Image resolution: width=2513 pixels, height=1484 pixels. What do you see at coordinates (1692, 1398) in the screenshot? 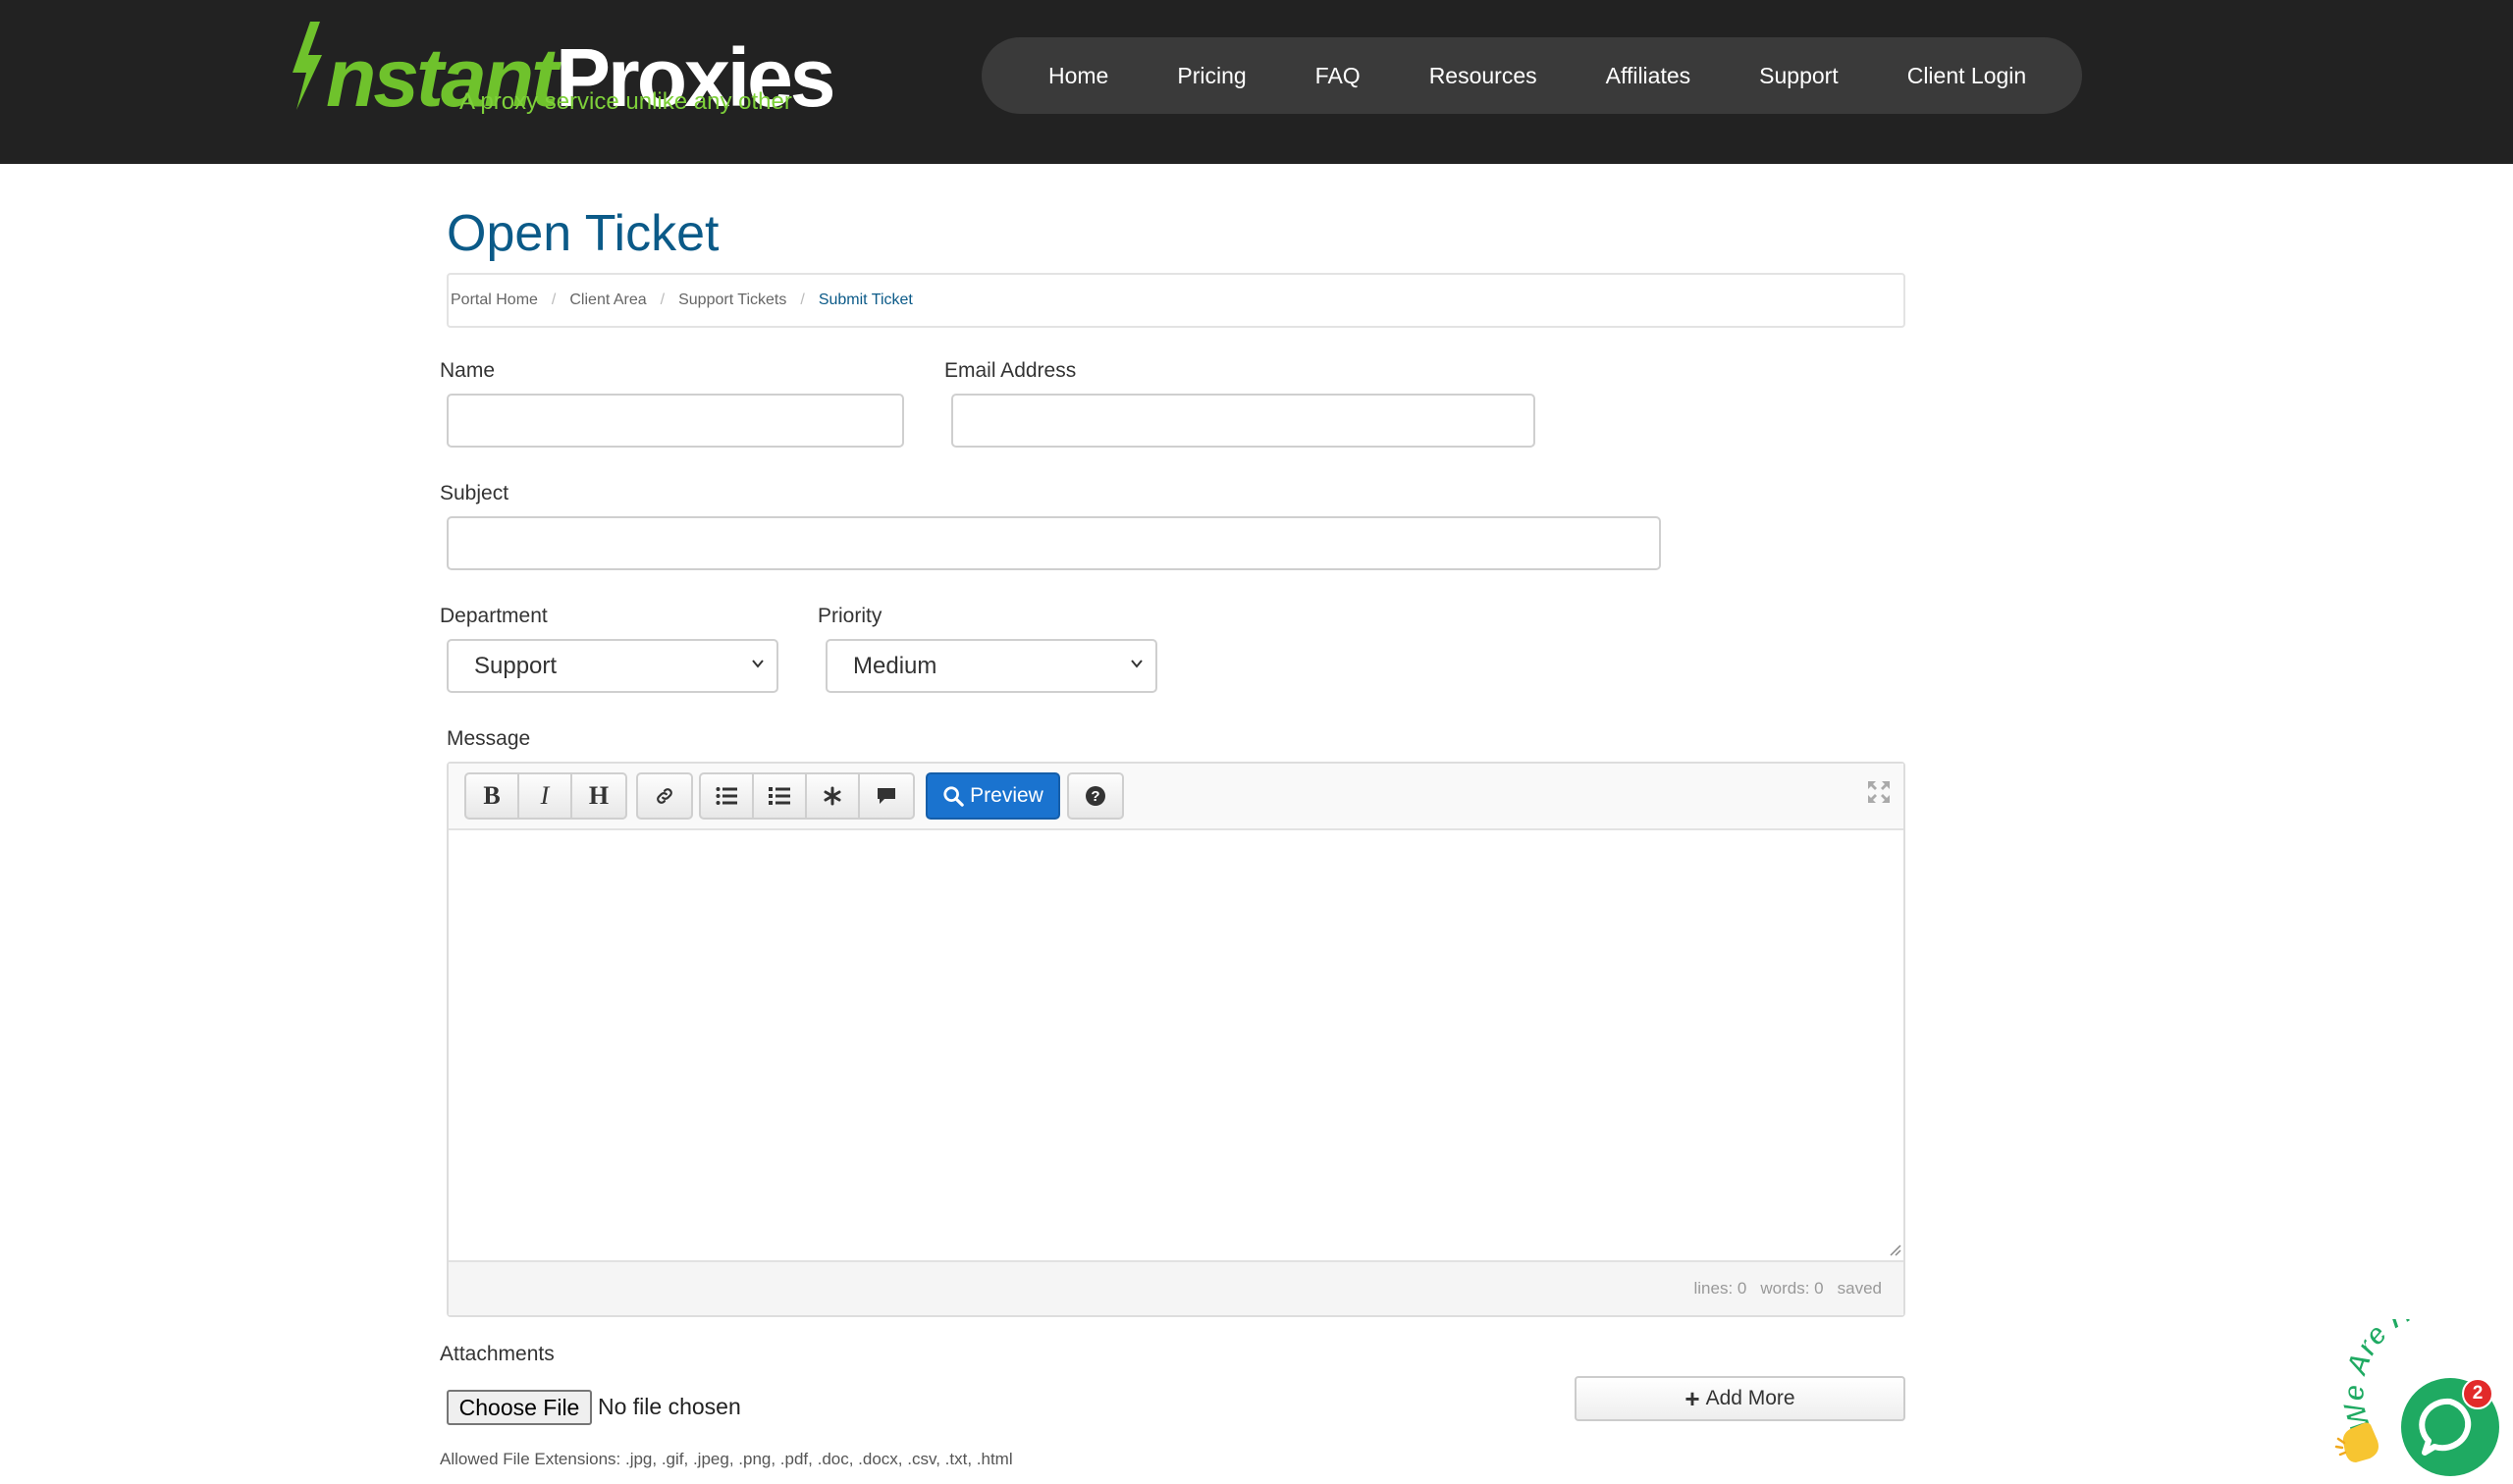
I see `plus-icon: +` at bounding box center [1692, 1398].